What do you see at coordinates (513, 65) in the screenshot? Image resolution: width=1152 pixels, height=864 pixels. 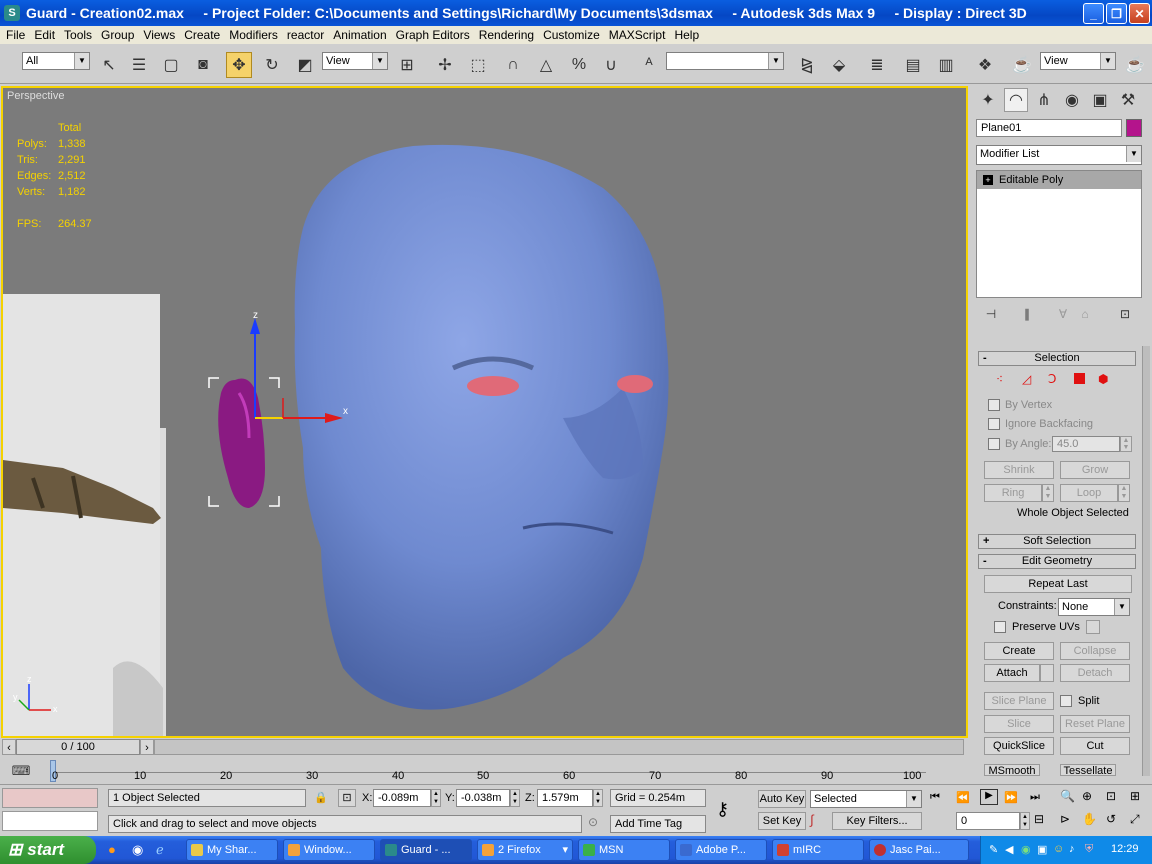 I see `snap-toggle-icon: ∩` at bounding box center [513, 65].